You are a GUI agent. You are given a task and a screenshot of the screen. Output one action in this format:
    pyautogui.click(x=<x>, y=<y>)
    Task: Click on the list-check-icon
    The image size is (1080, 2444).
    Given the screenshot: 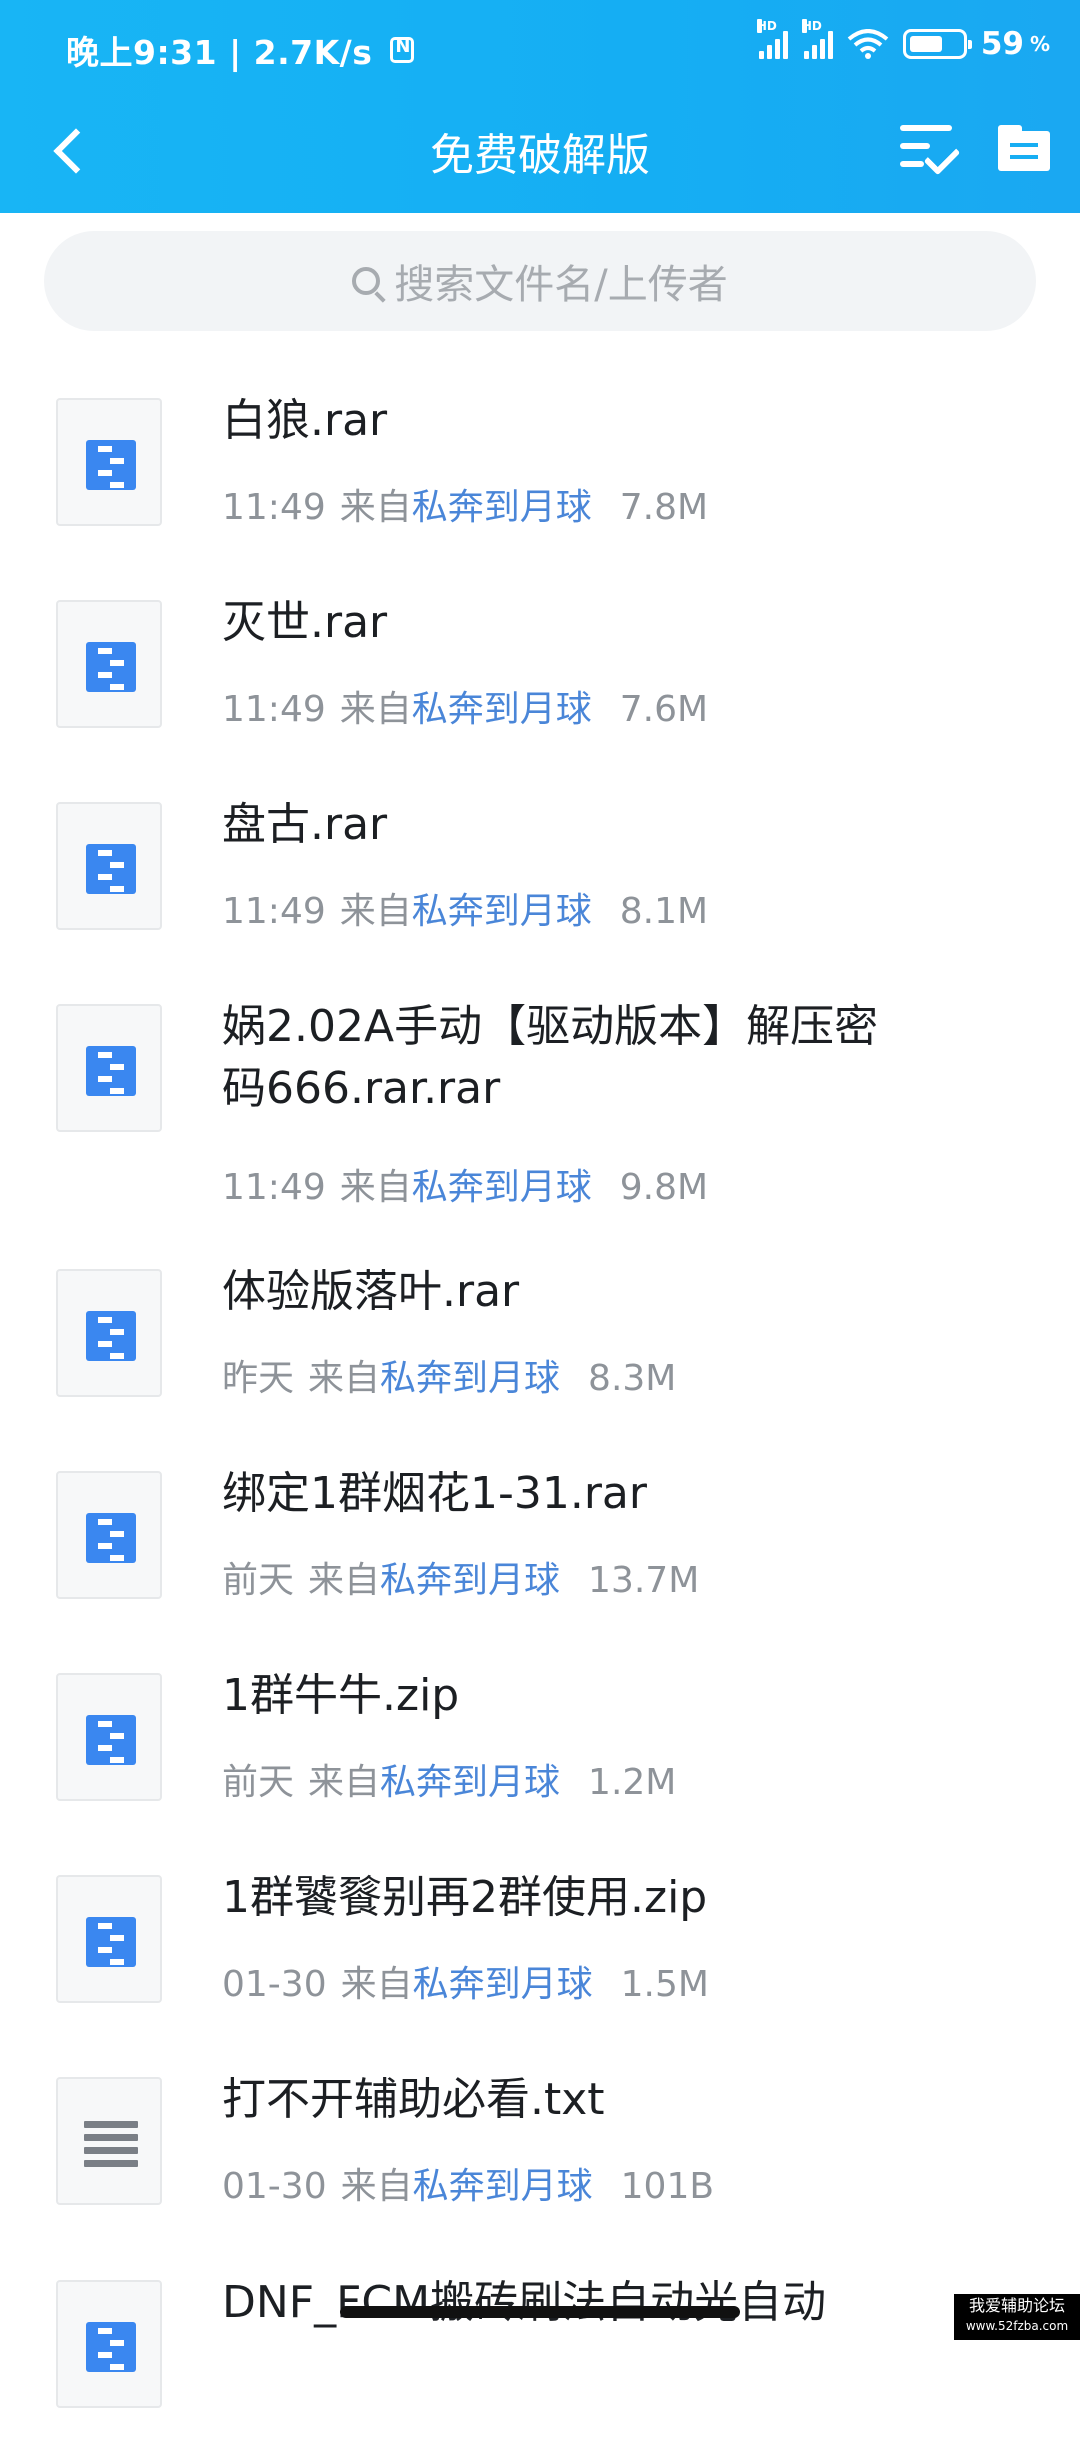 What is the action you would take?
    pyautogui.click(x=926, y=128)
    